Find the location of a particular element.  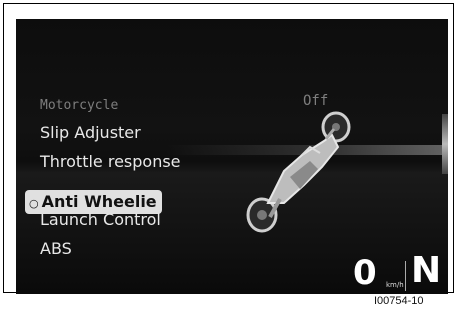

speed-unit: km/h is located at coordinates (395, 285).